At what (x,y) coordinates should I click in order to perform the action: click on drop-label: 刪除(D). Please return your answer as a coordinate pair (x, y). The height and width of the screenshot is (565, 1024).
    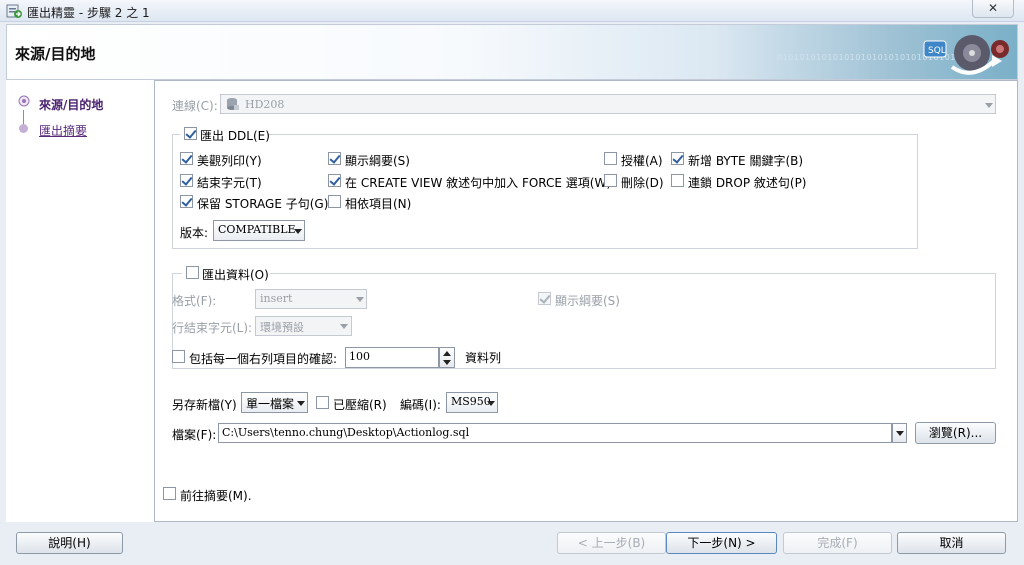
    Looking at the image, I should click on (642, 183).